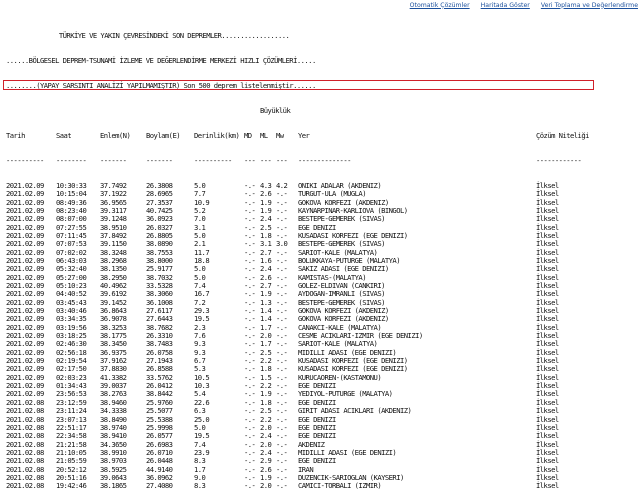  Describe the element at coordinates (71, 419) in the screenshot. I see `cell-time: 23:07:13` at that location.